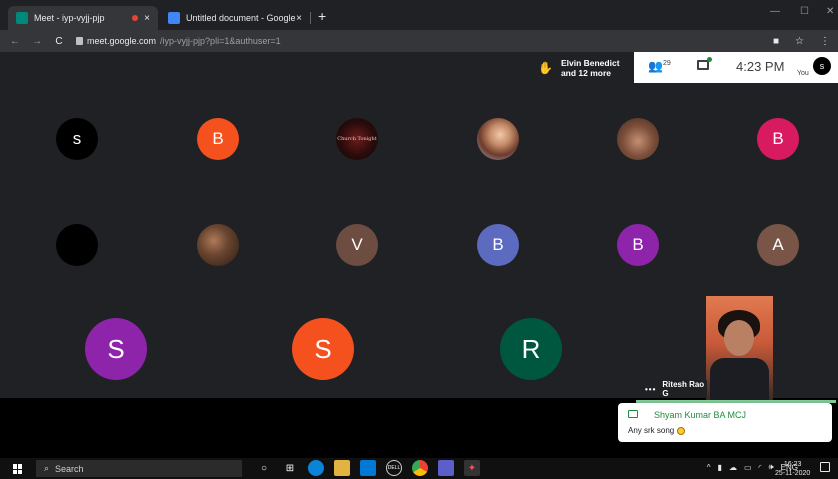  What do you see at coordinates (174, 18) in the screenshot?
I see `docs-favicon-icon` at bounding box center [174, 18].